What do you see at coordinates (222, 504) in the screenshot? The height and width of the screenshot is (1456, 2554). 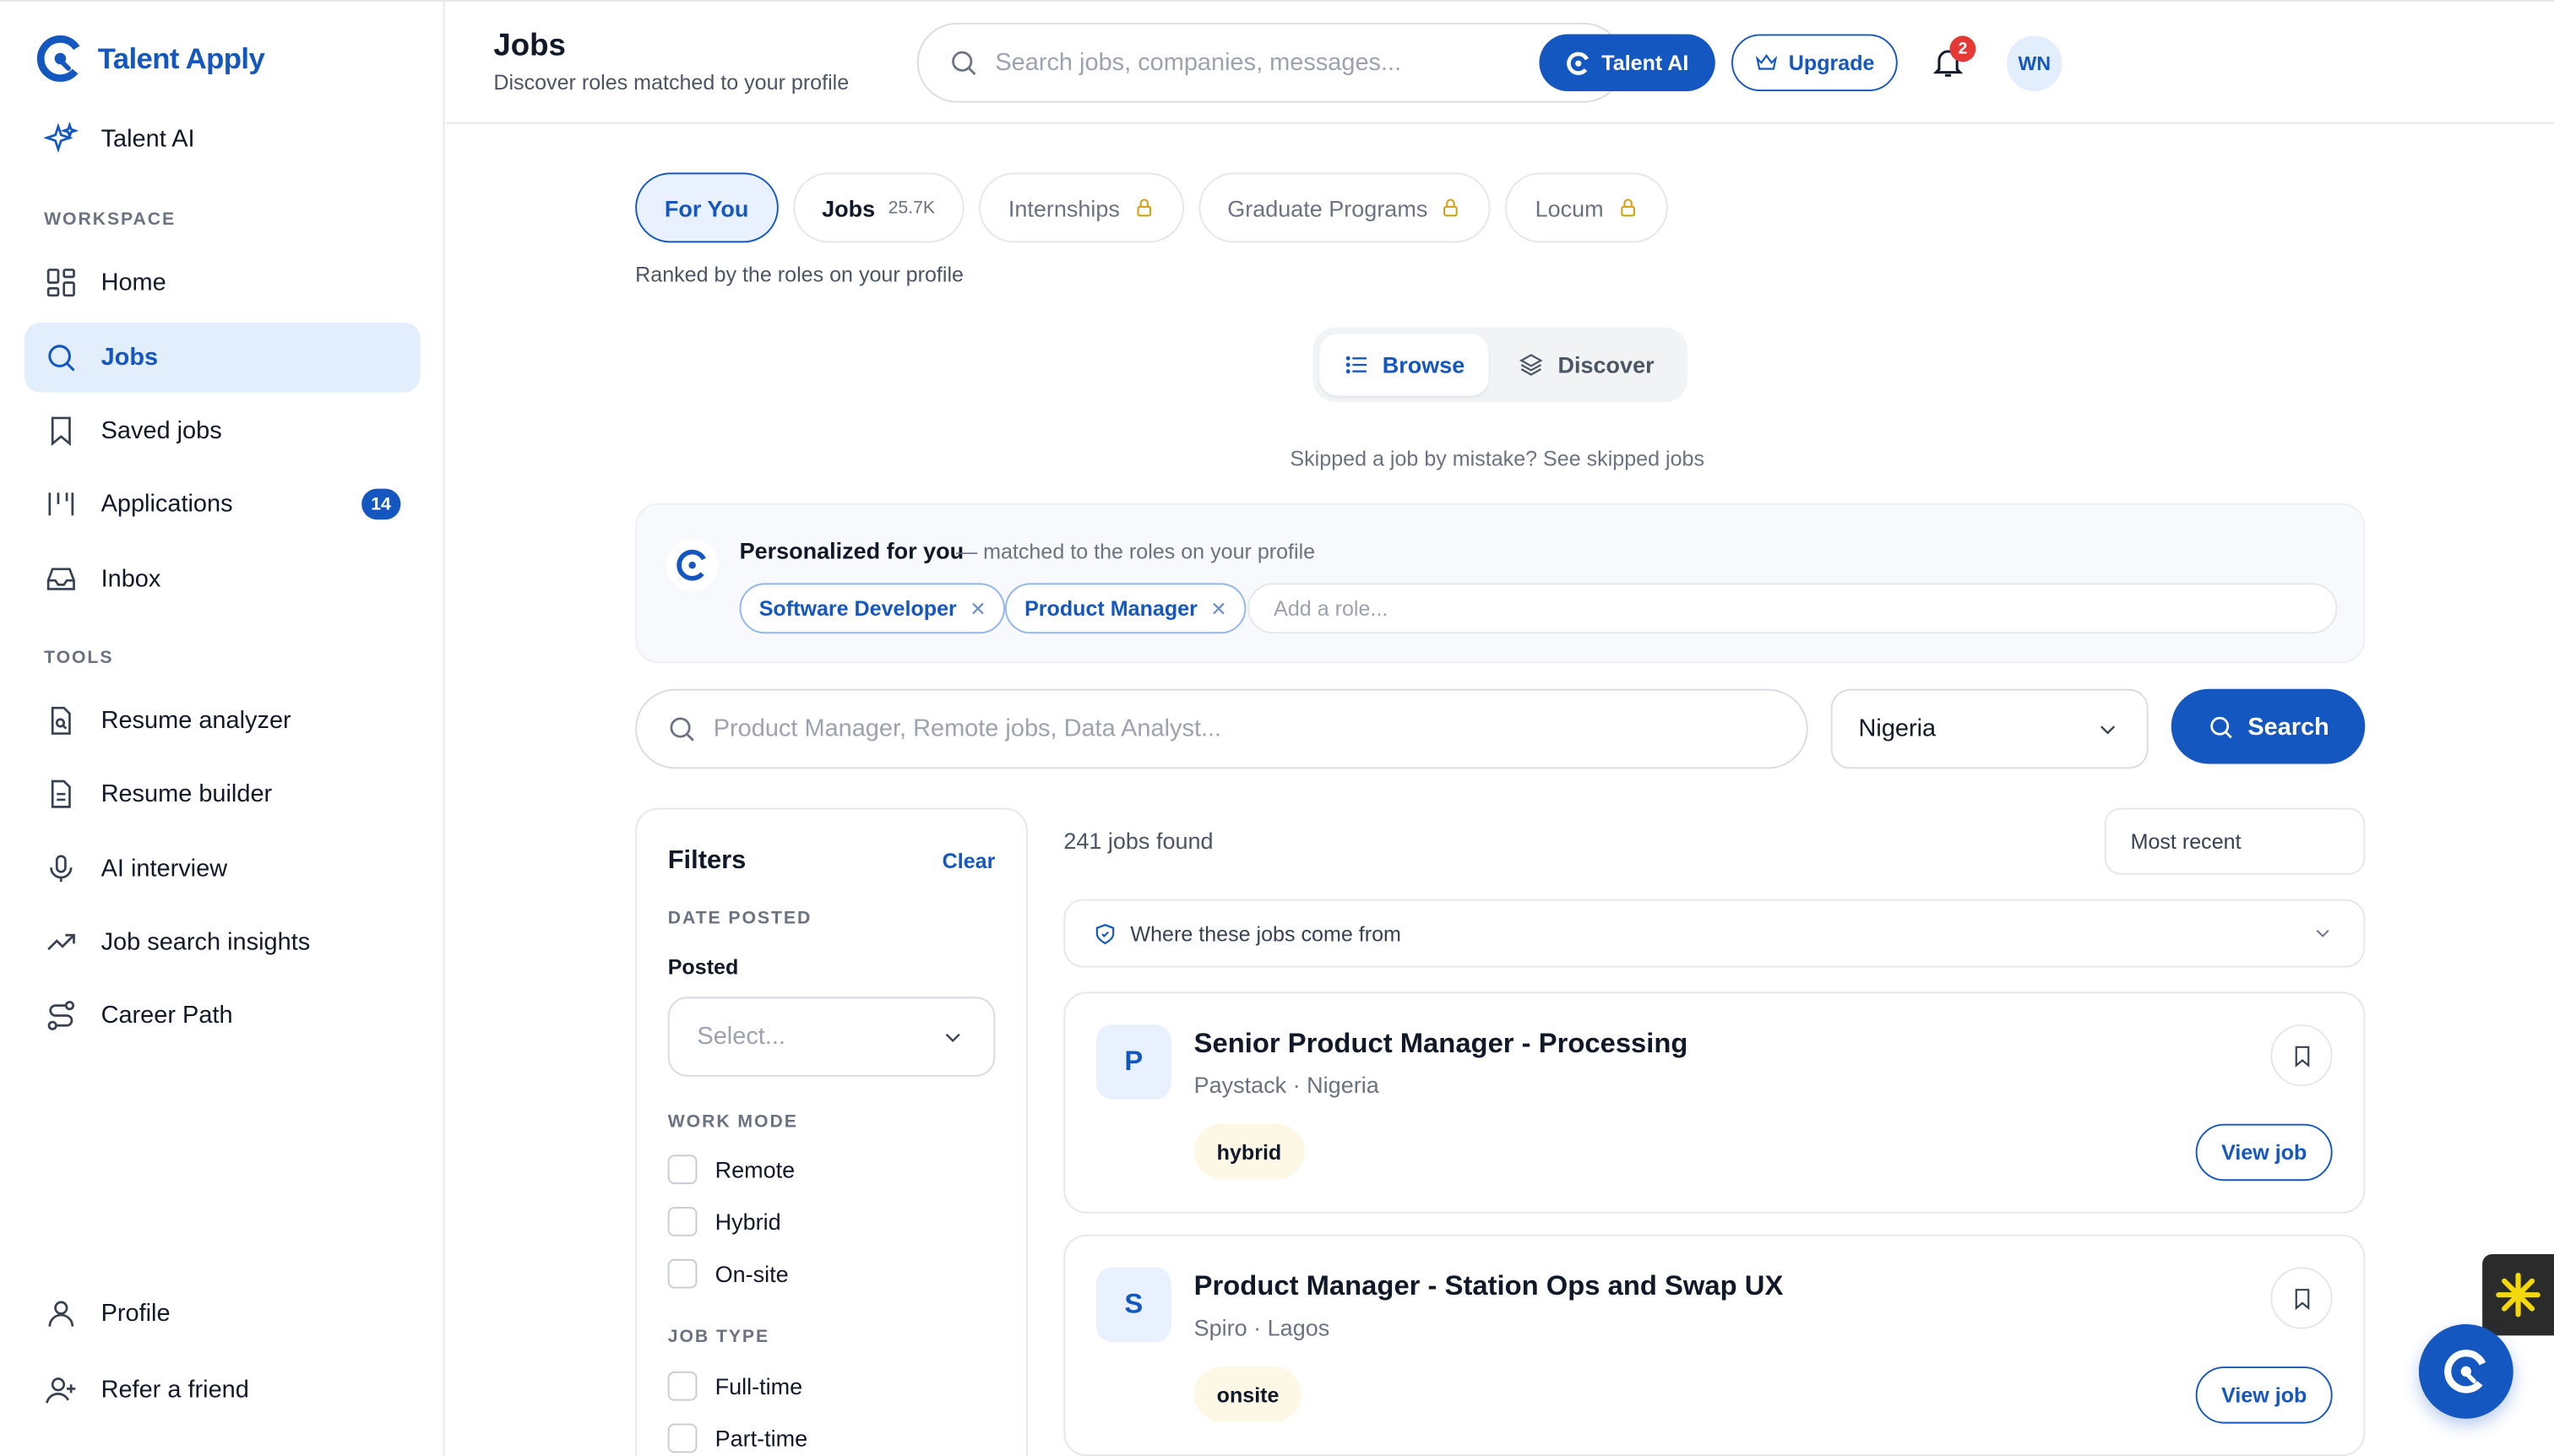 I see `sidebar-item-applications: Applications 14` at bounding box center [222, 504].